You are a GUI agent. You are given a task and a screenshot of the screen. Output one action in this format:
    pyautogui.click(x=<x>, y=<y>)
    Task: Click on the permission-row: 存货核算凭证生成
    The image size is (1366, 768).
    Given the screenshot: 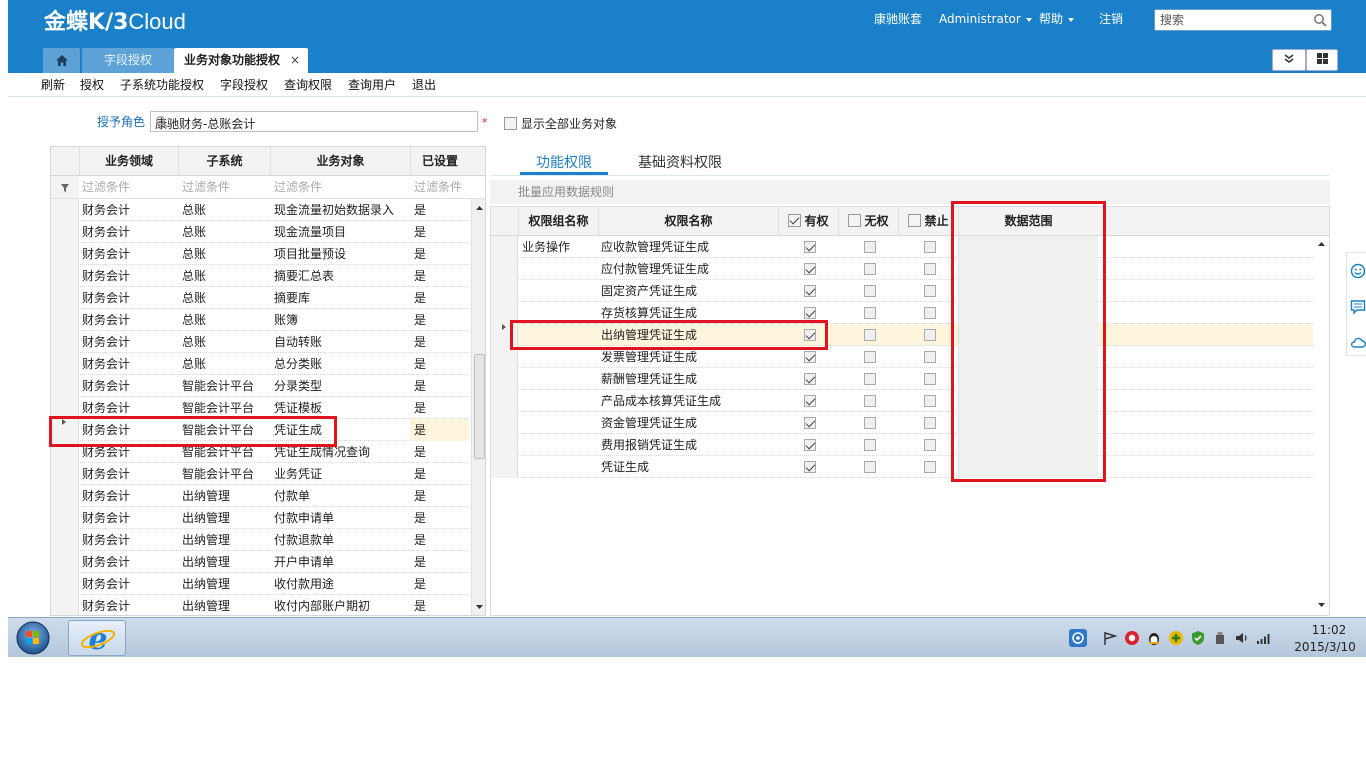 What is the action you would take?
    pyautogui.click(x=902, y=313)
    